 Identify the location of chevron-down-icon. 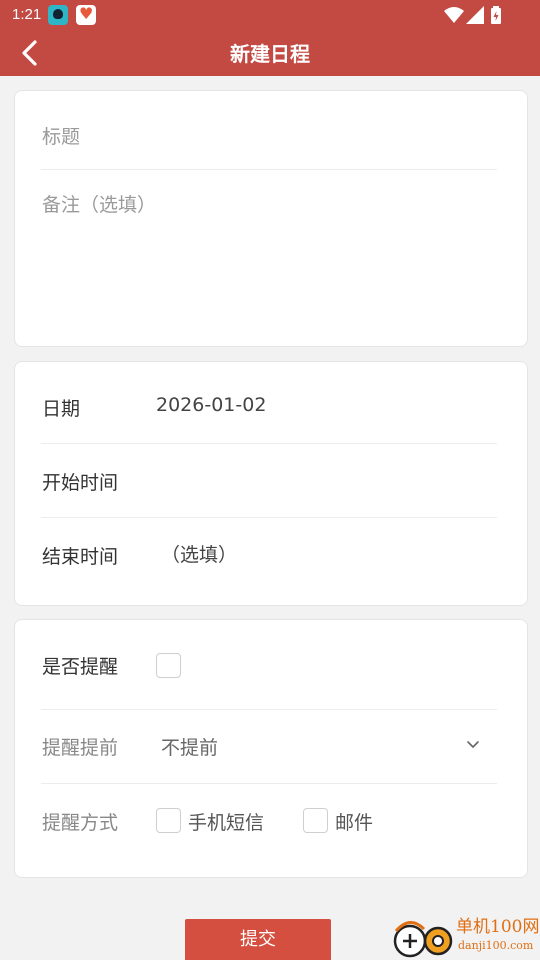
(473, 745).